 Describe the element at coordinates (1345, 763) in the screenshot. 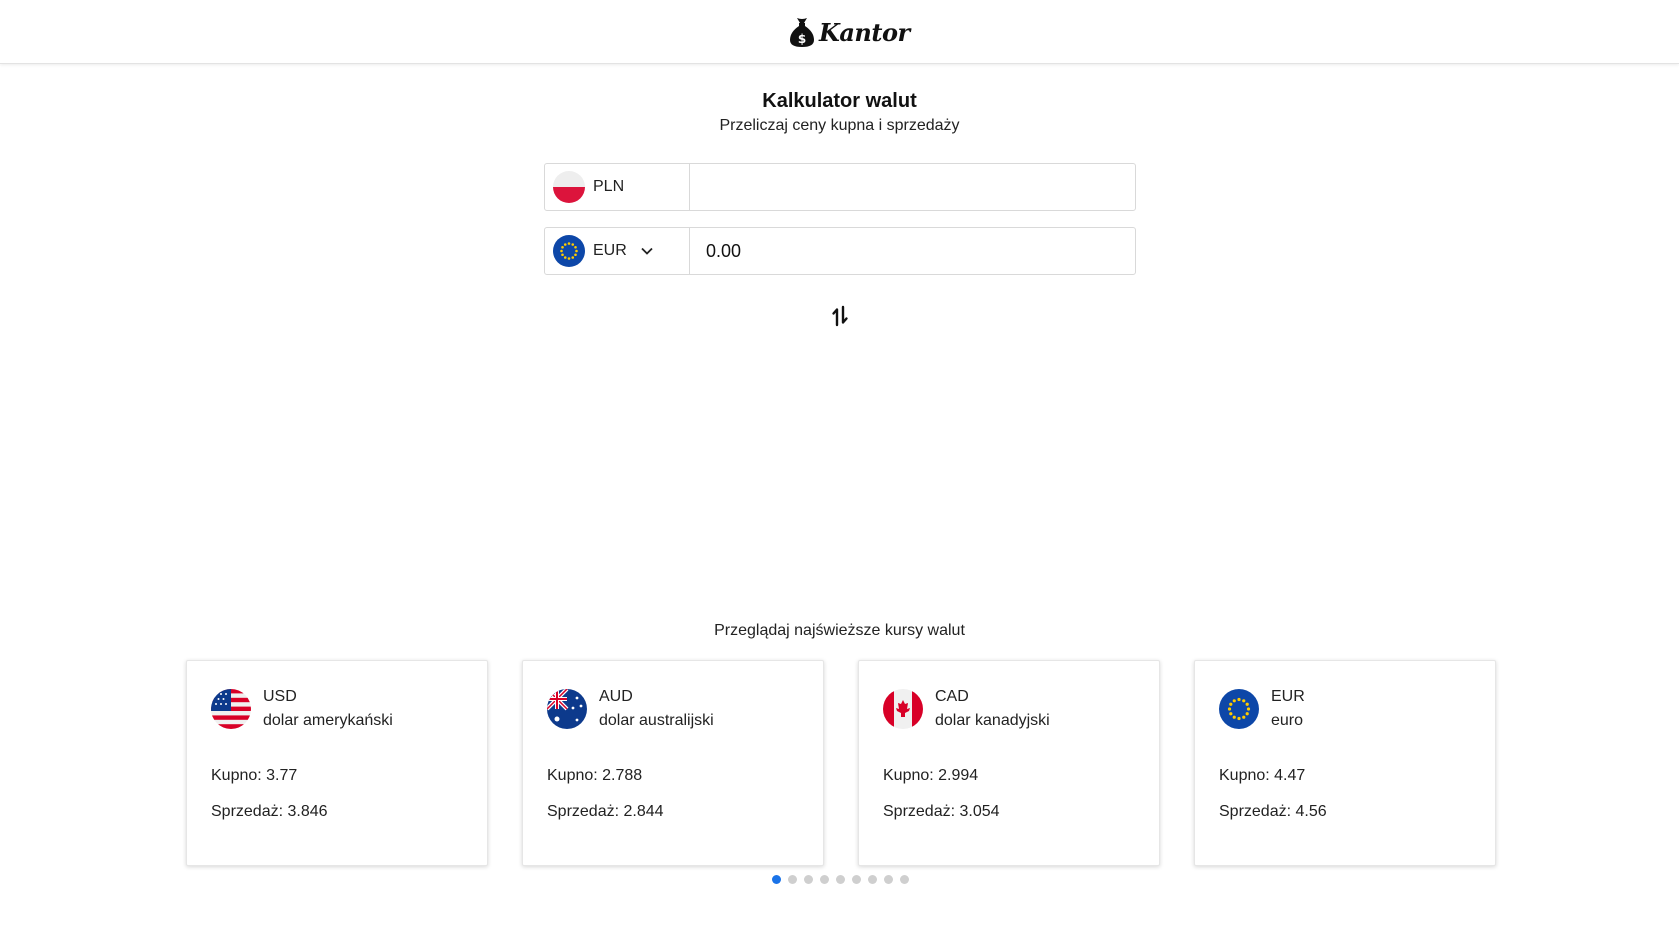

I see `rate-card-eur: EUR euro Kupno: 4.47 Sprzedaż: 4.56` at that location.